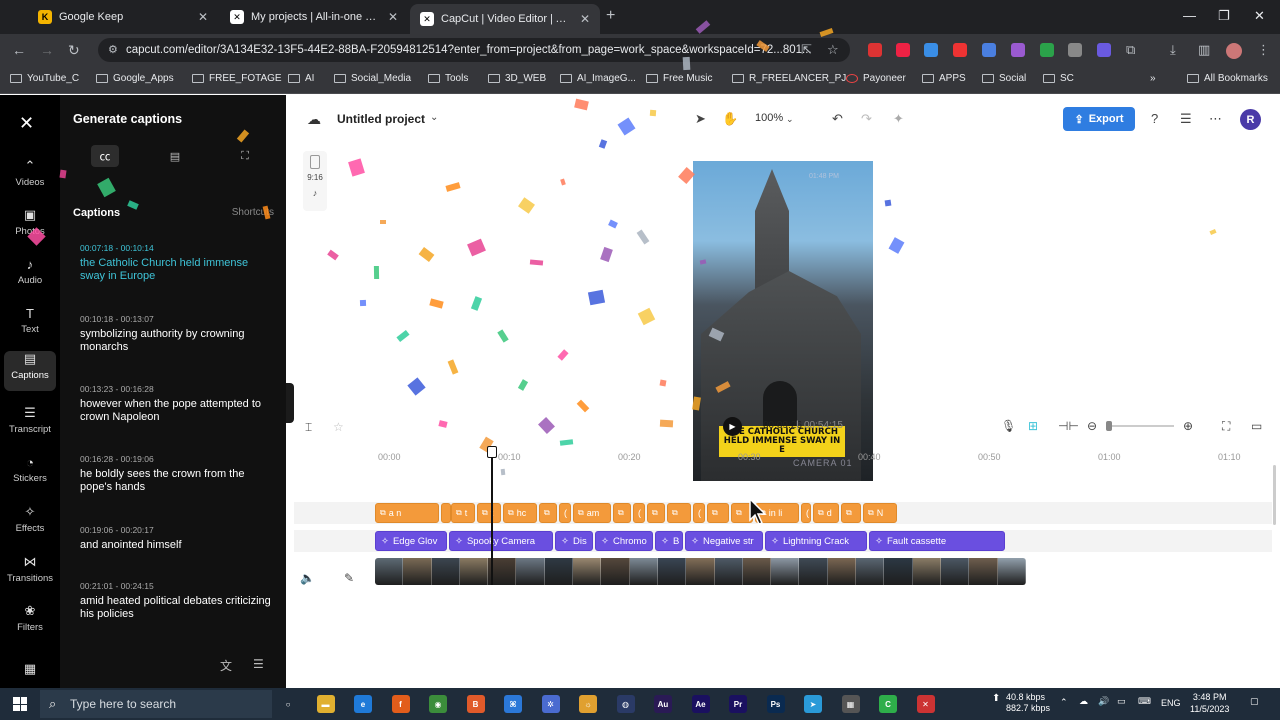 The height and width of the screenshot is (720, 1280). I want to click on caption-item: 00:19:06 - 00:20:17 and anointed himself, so click(178, 538).